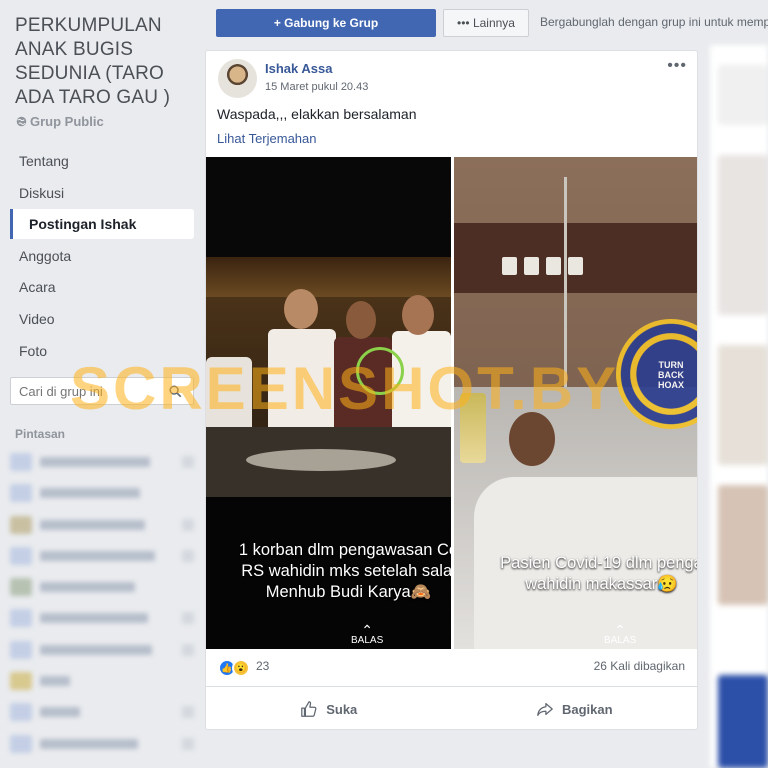  What do you see at coordinates (102, 161) in the screenshot?
I see `nav-item-tentang: Tentang` at bounding box center [102, 161].